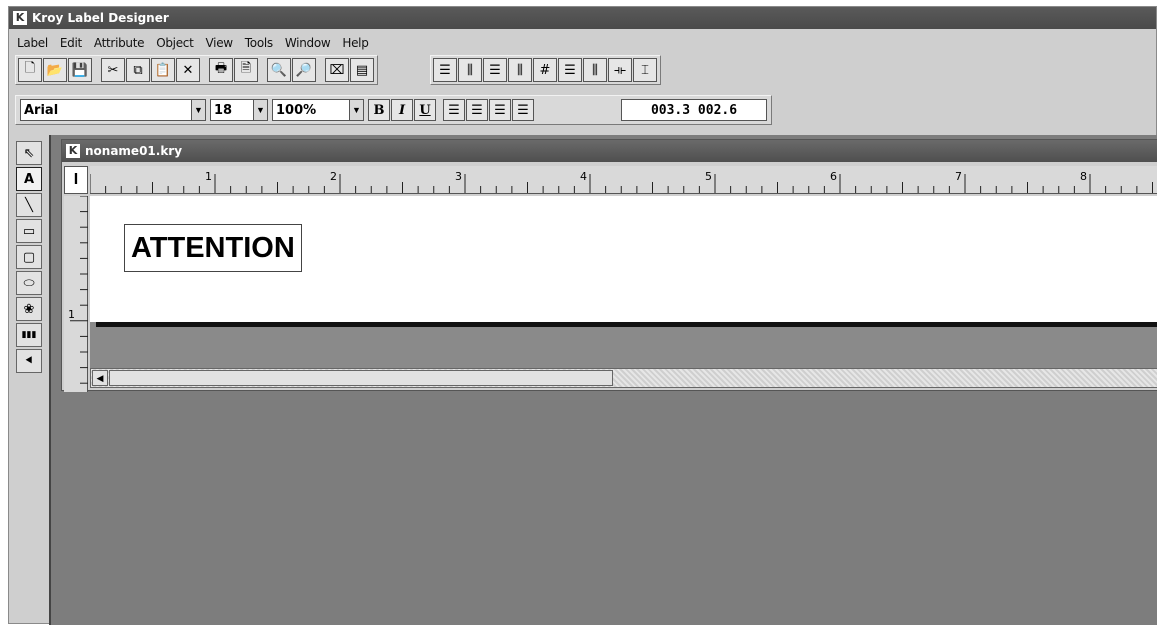  What do you see at coordinates (30, 70) in the screenshot?
I see `new-icon: 🗋` at bounding box center [30, 70].